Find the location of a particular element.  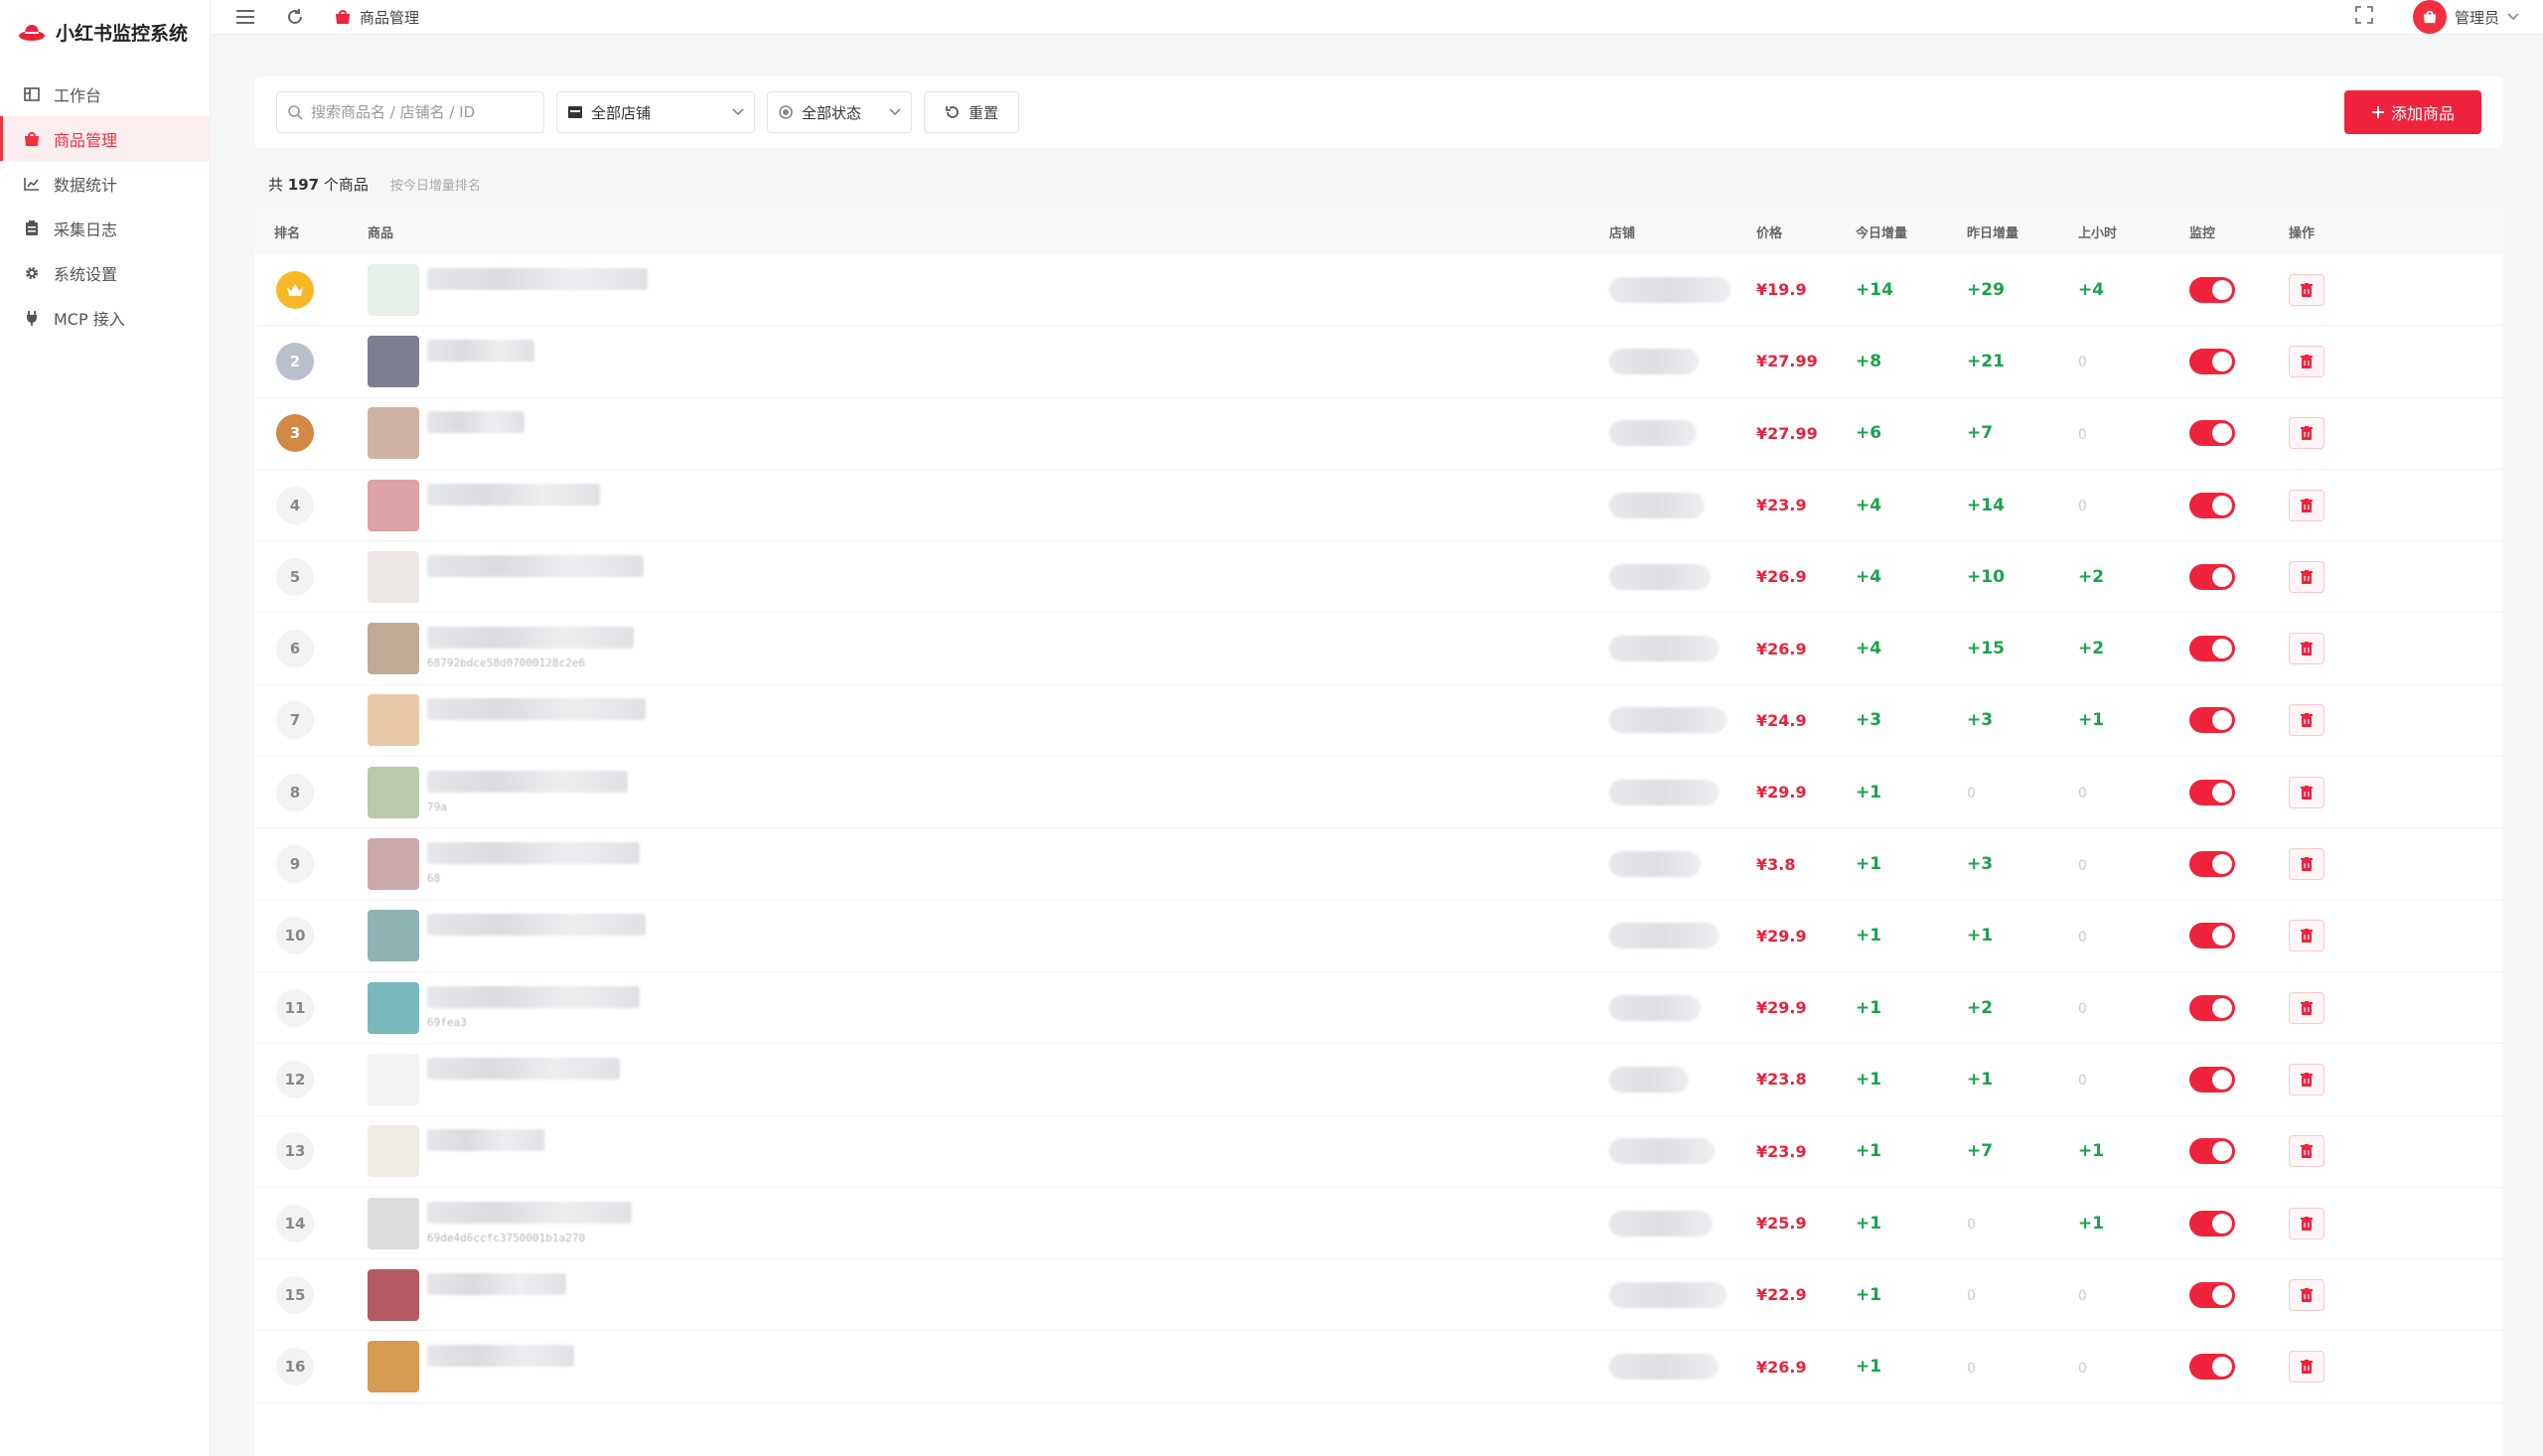

sidebar-item-3: 采集日志 is located at coordinates (105, 228).